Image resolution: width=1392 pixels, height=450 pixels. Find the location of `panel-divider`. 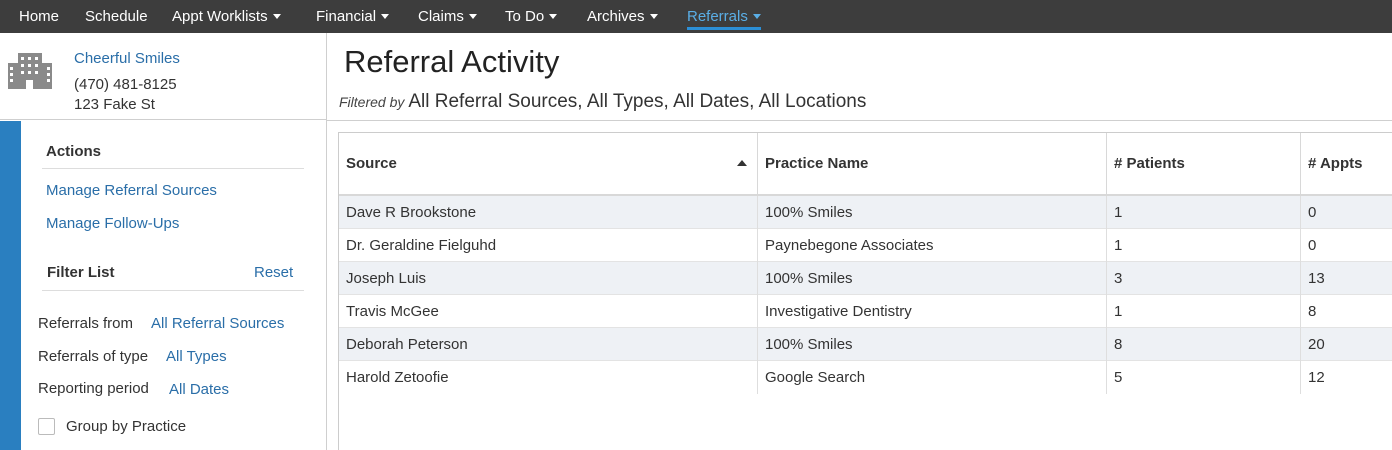

panel-divider is located at coordinates (326, 241).